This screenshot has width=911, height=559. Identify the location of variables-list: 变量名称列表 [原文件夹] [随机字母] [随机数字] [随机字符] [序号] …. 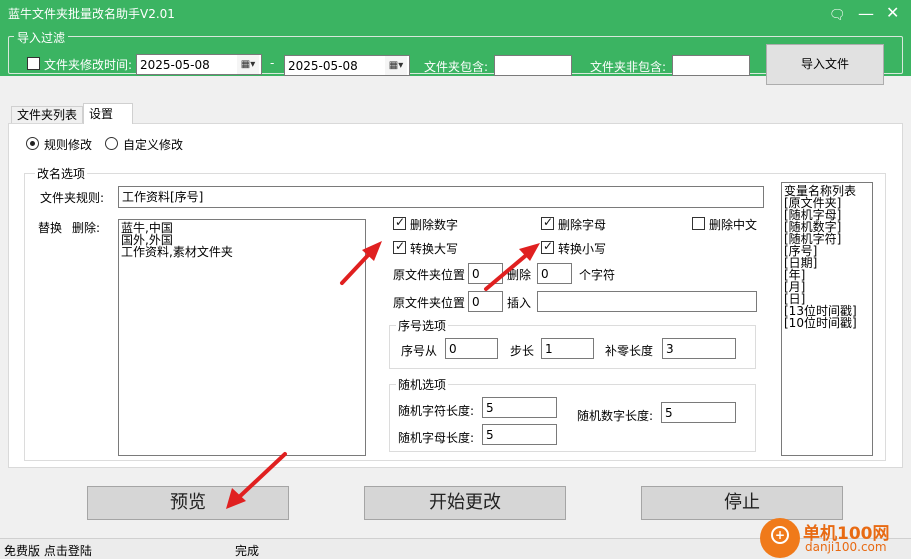
(827, 319).